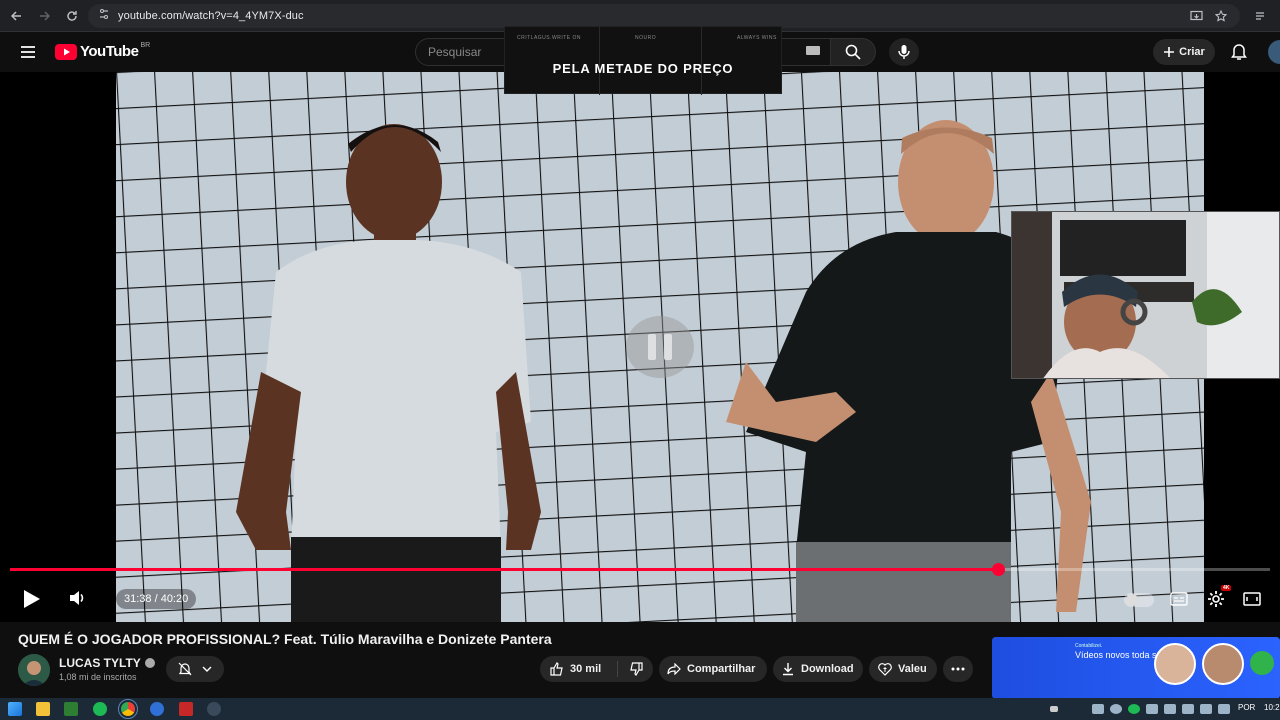 The height and width of the screenshot is (720, 1280). What do you see at coordinates (1262, 663) in the screenshot?
I see `whatsapp-icon` at bounding box center [1262, 663].